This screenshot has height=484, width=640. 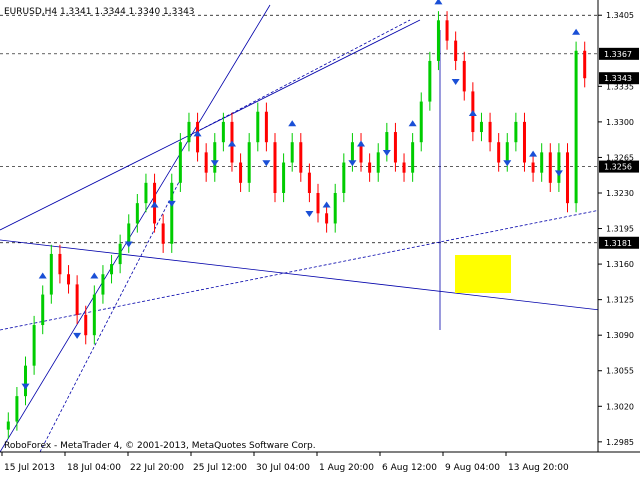 What do you see at coordinates (99, 12) in the screenshot?
I see `symbol-header: EURUSD,H4 1.3341 1.3344 1.3340 1.3343` at bounding box center [99, 12].